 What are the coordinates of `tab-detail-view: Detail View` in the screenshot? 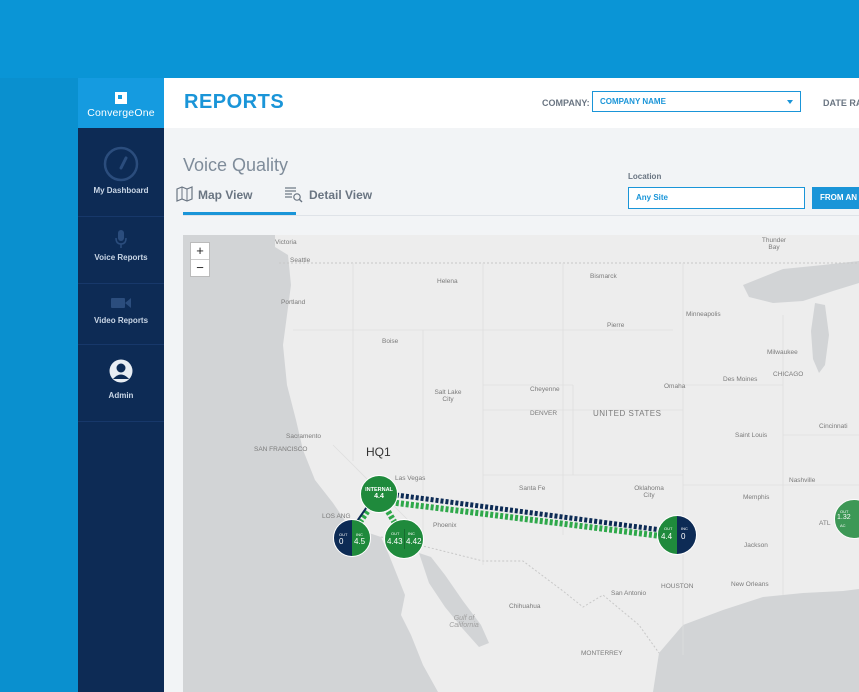 It's located at (329, 195).